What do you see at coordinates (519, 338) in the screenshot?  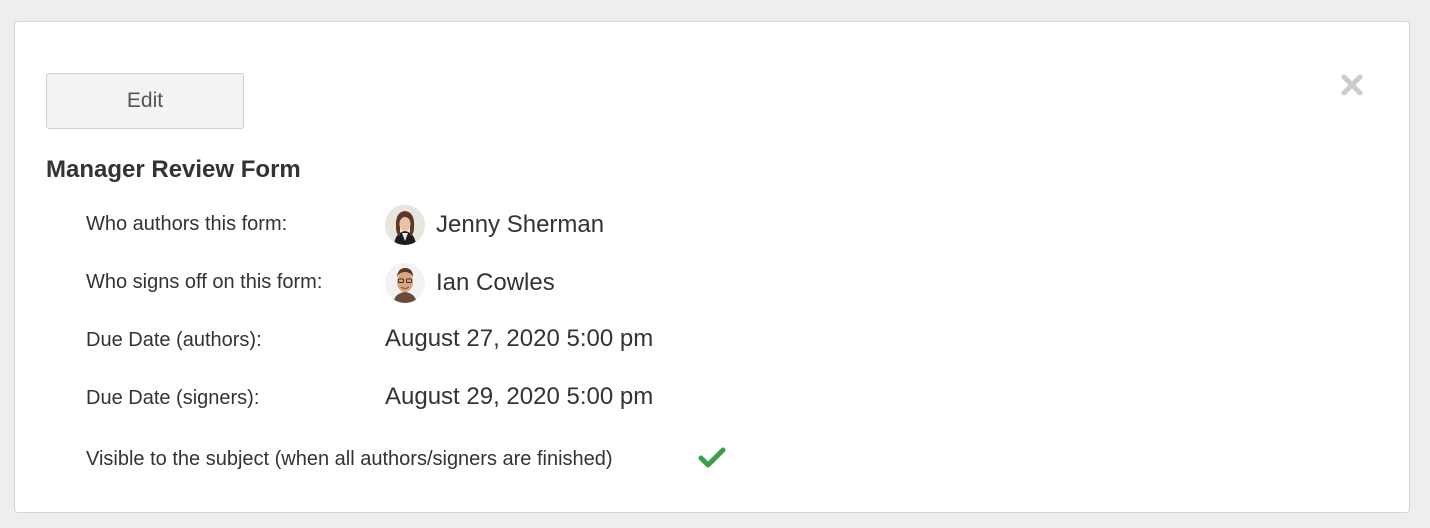 I see `due-authors-value: August 27, 2020 5:00 pm` at bounding box center [519, 338].